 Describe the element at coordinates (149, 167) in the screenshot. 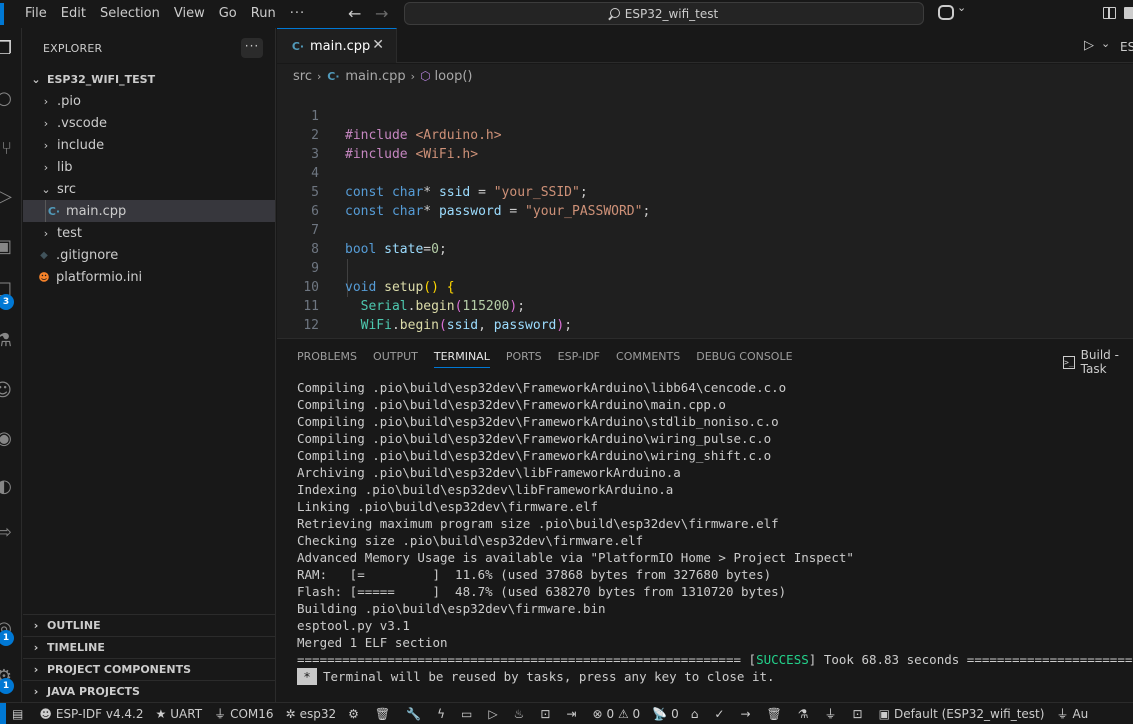

I see `tree-item-lib: › lib` at that location.